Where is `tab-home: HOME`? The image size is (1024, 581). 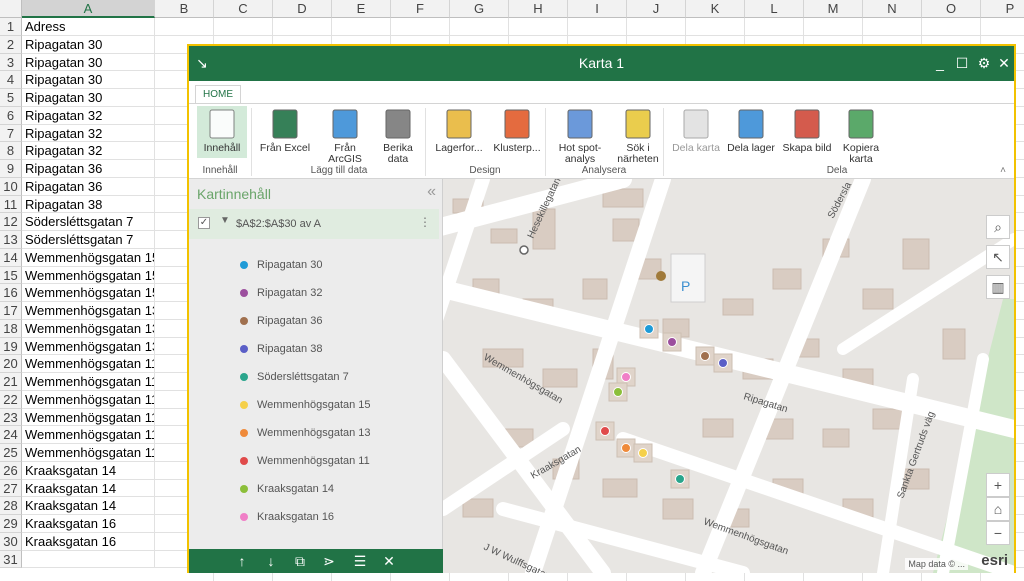 tab-home: HOME is located at coordinates (218, 94).